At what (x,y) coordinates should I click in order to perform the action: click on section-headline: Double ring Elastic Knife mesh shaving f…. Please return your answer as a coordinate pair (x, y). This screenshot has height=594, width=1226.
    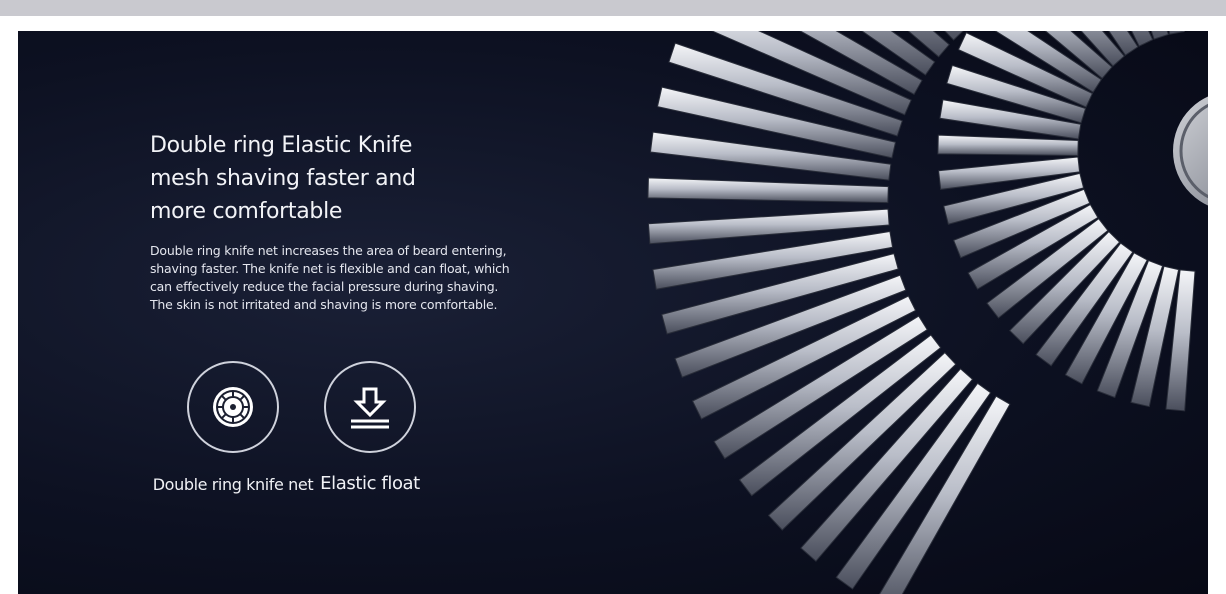
    Looking at the image, I should click on (283, 178).